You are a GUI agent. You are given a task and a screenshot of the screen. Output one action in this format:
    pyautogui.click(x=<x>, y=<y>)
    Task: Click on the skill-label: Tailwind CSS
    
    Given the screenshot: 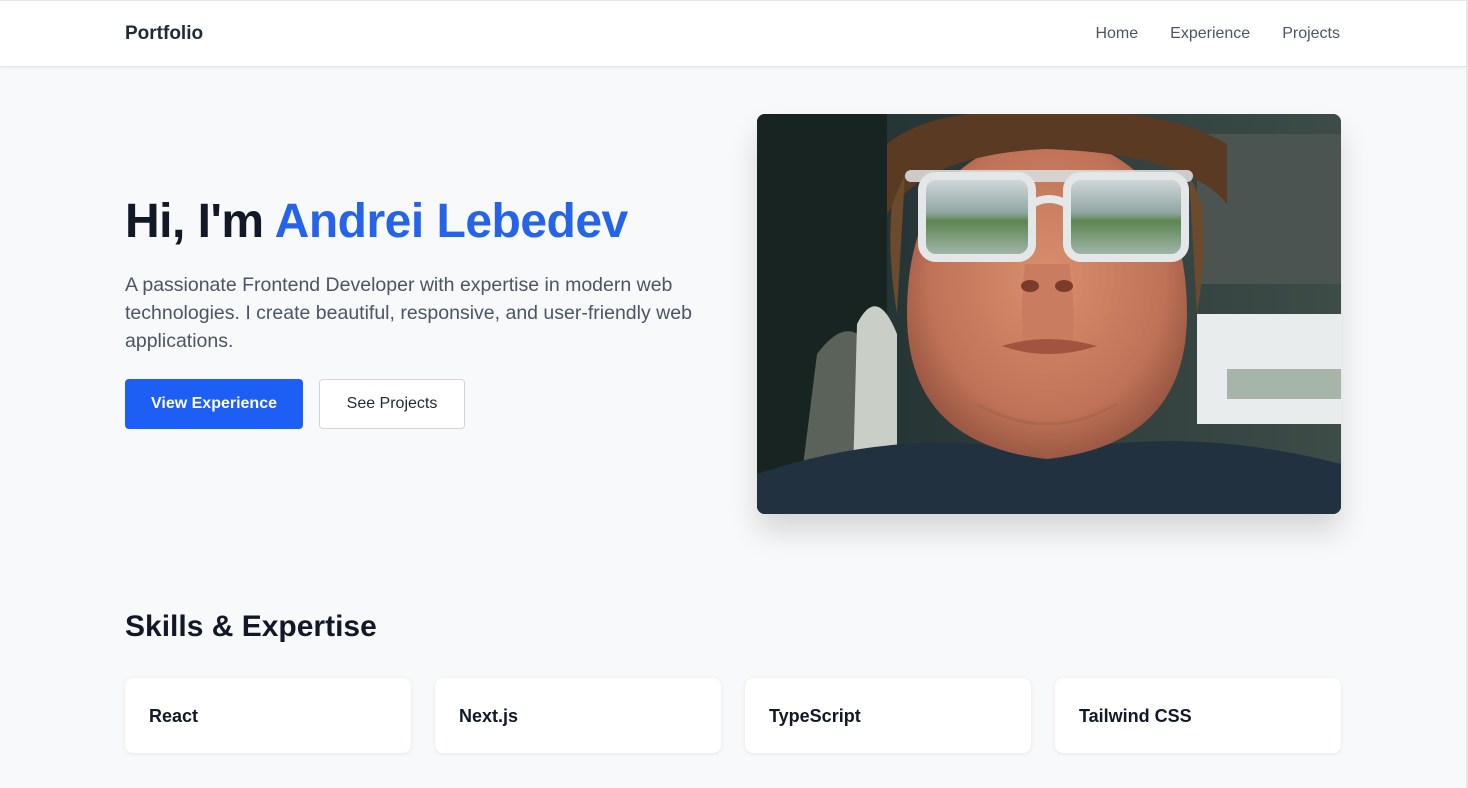 What is the action you would take?
    pyautogui.click(x=1135, y=716)
    